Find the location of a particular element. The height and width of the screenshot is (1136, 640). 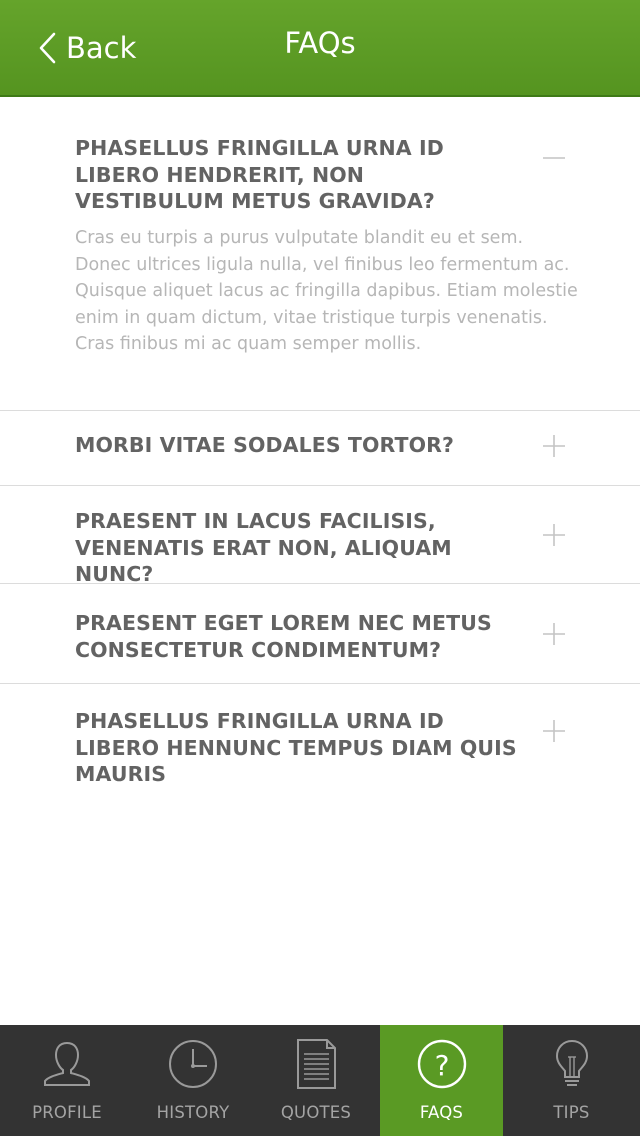

minus-icon is located at coordinates (554, 158).